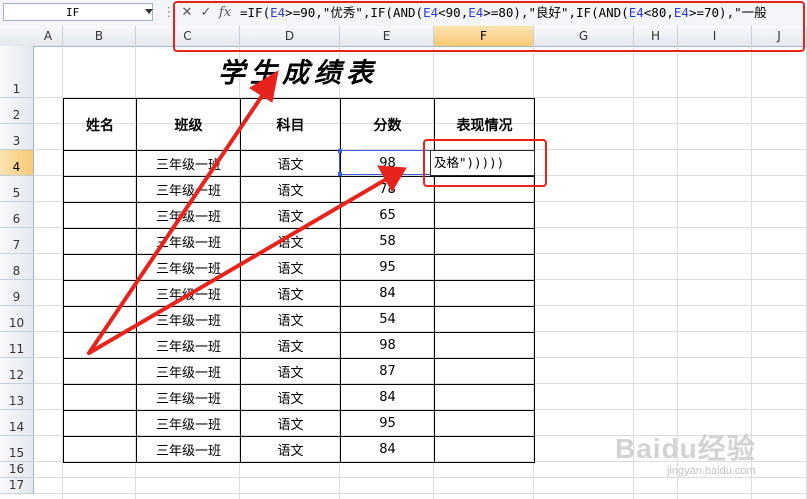 This screenshot has height=499, width=807. I want to click on row-header-15: 15, so click(17, 449).